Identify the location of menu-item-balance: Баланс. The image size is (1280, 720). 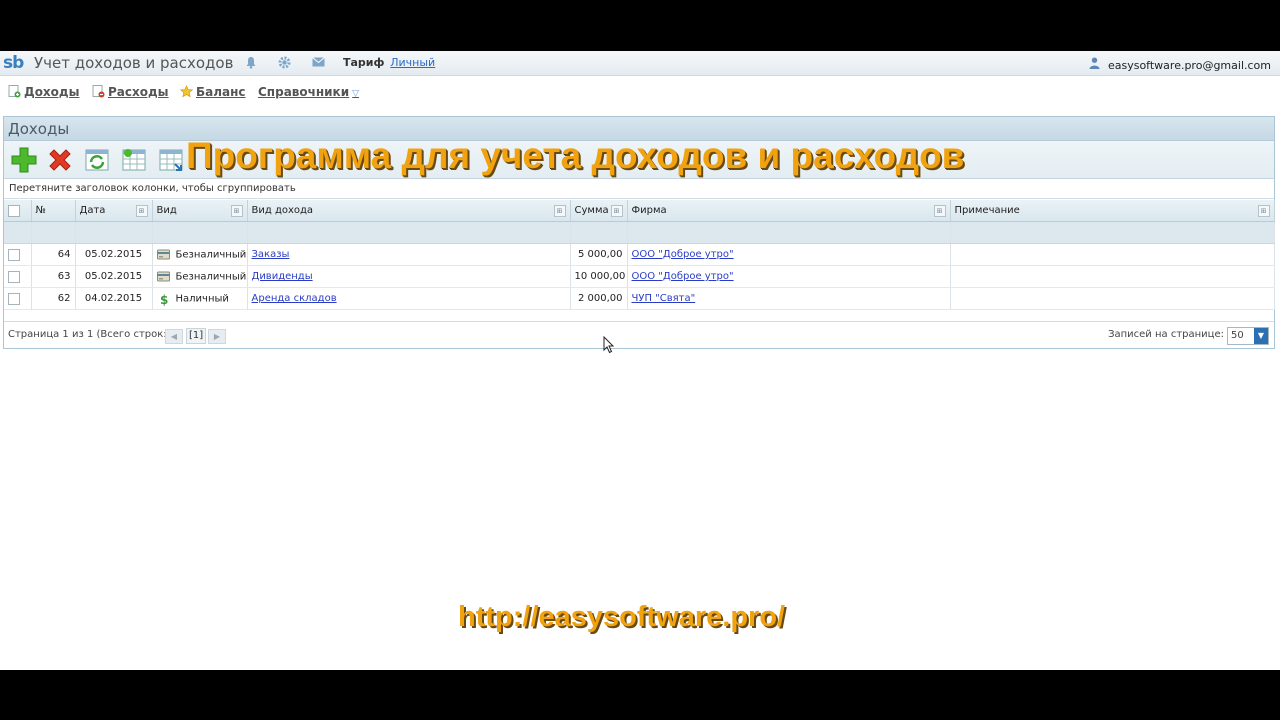
(212, 92).